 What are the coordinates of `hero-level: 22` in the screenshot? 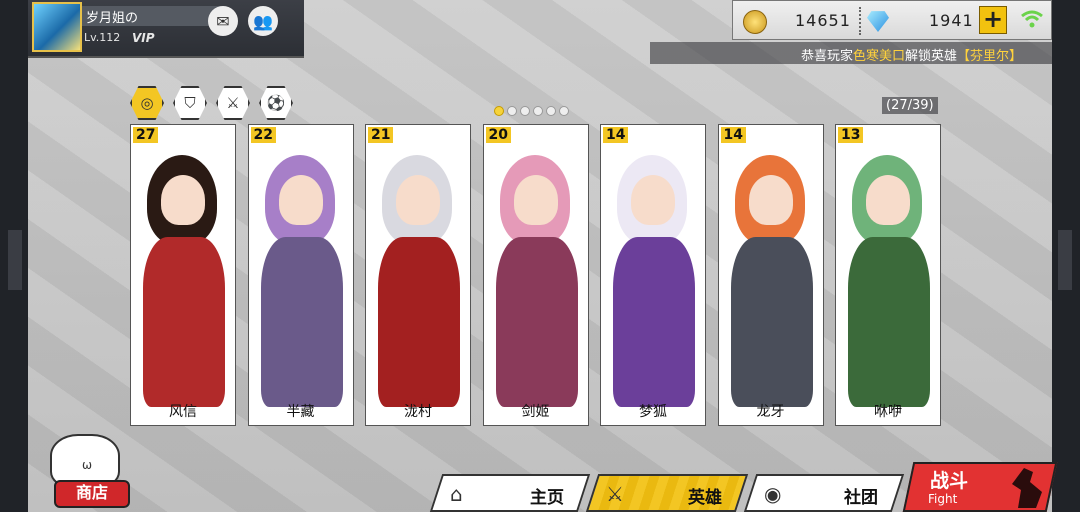 It's located at (263, 135).